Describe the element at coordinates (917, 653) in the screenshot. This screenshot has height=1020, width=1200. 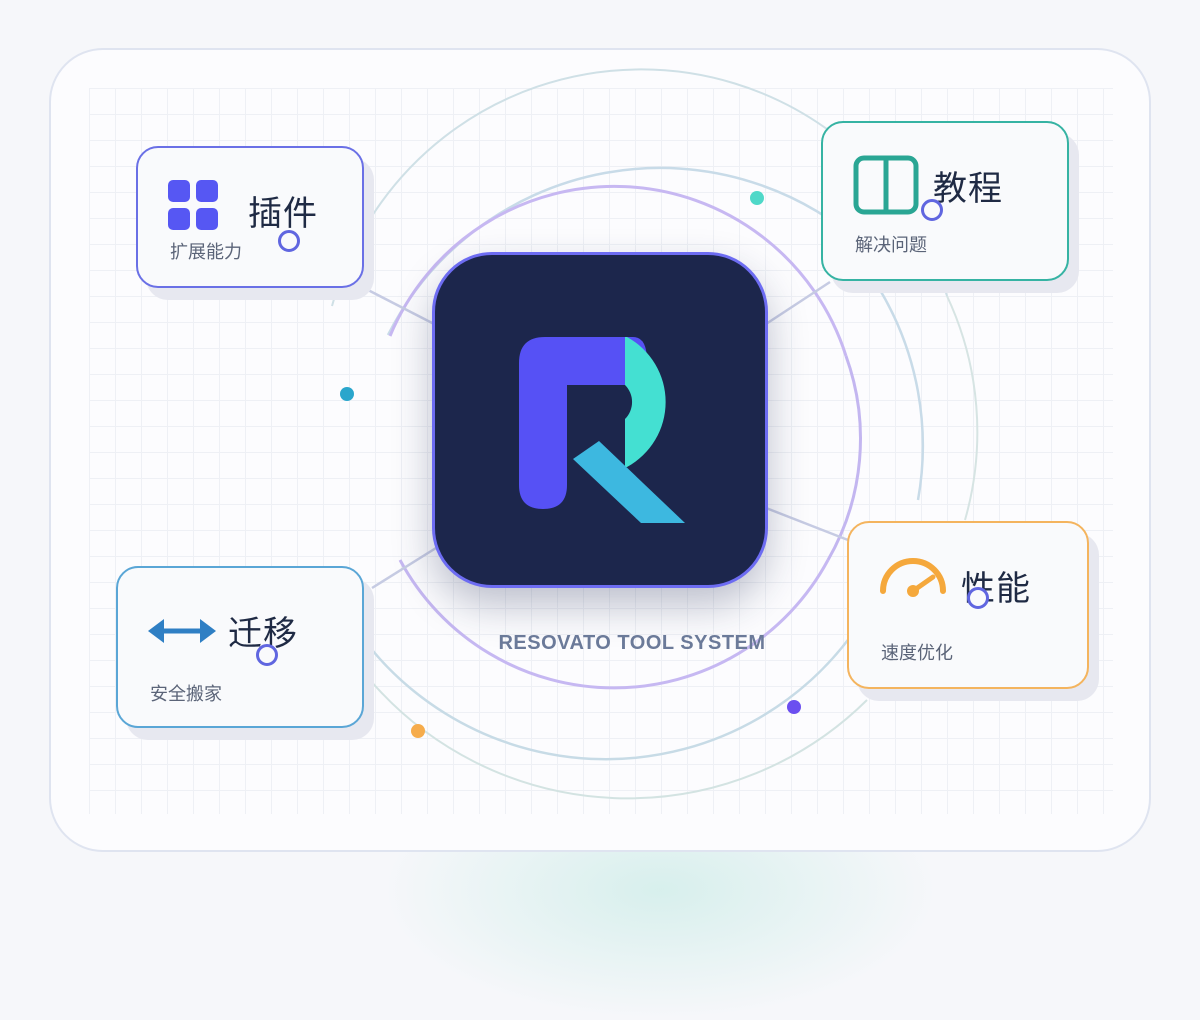
I see `card-subtitle: 速度优化` at that location.